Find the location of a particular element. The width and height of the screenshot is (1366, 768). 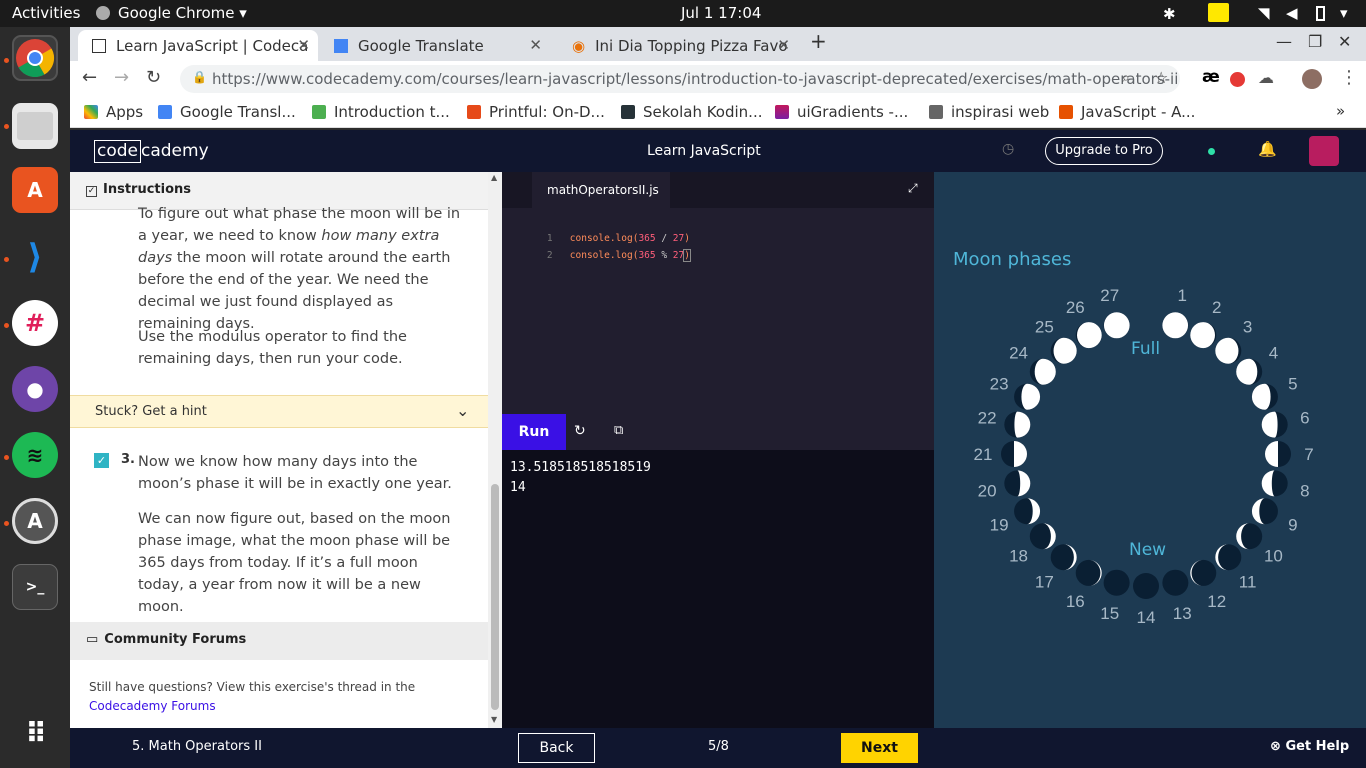

spotify-icon: ≋ is located at coordinates (35, 455).